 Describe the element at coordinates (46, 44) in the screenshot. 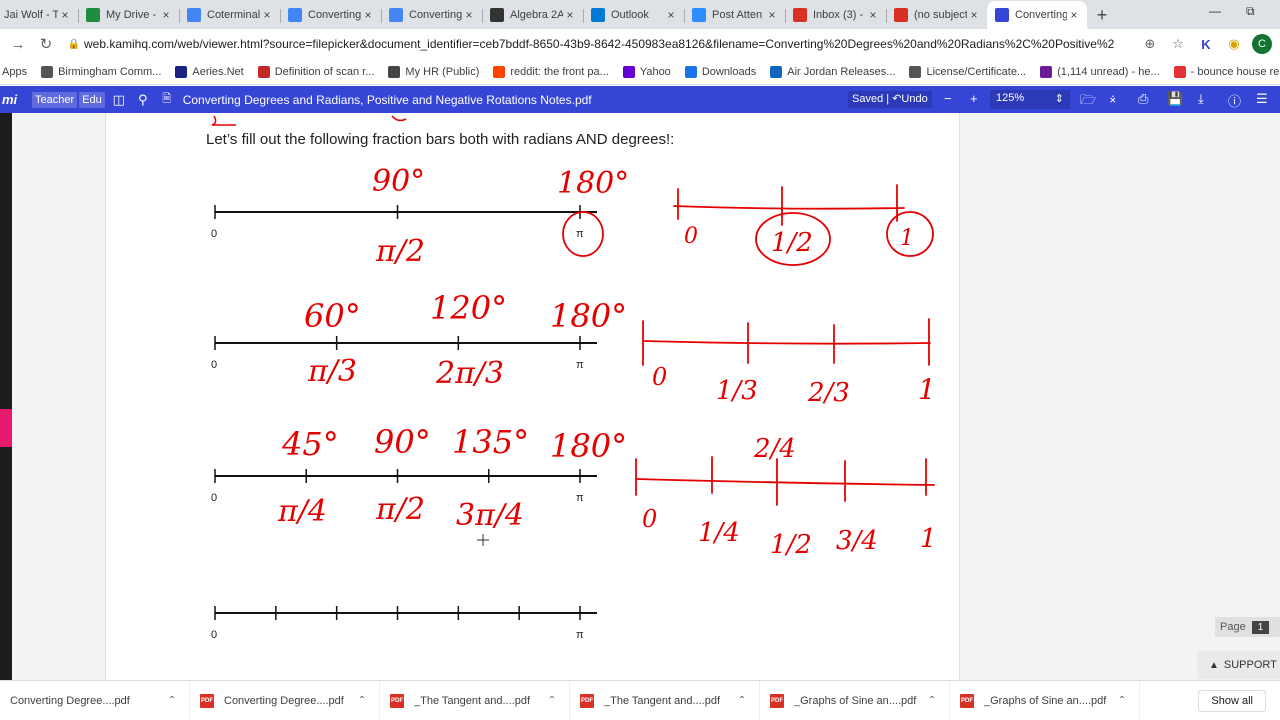

I see `reload-icon: ↻` at that location.